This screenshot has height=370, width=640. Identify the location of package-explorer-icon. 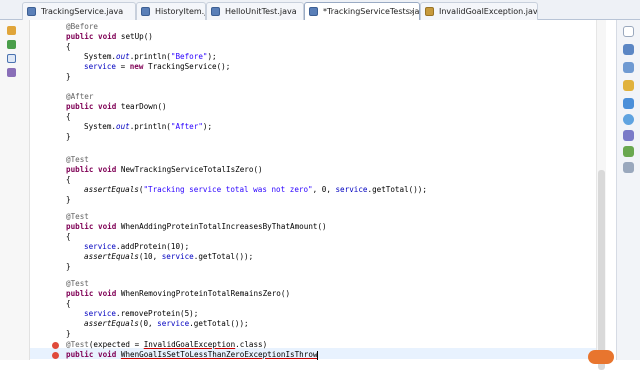
(11, 30).